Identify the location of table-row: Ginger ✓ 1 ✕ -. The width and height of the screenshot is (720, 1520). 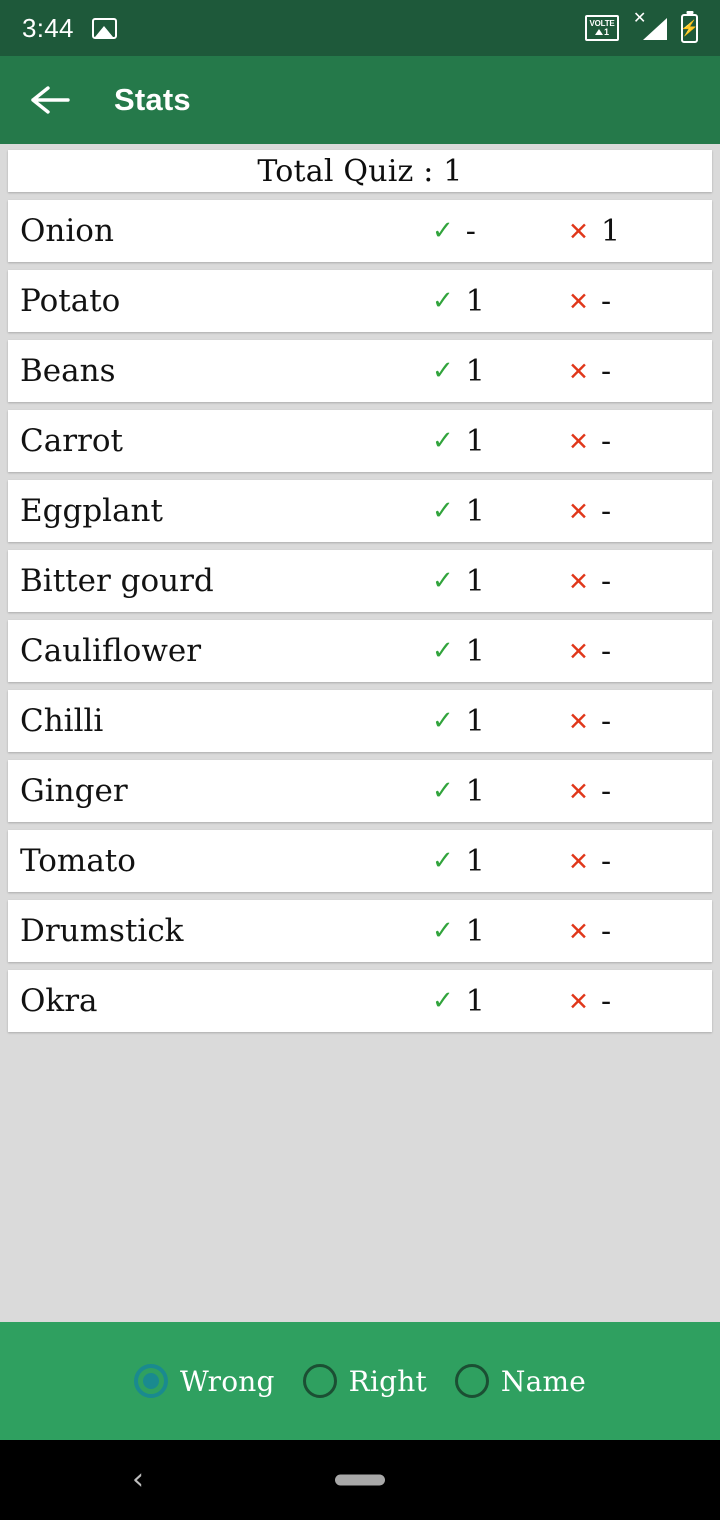
(360, 791).